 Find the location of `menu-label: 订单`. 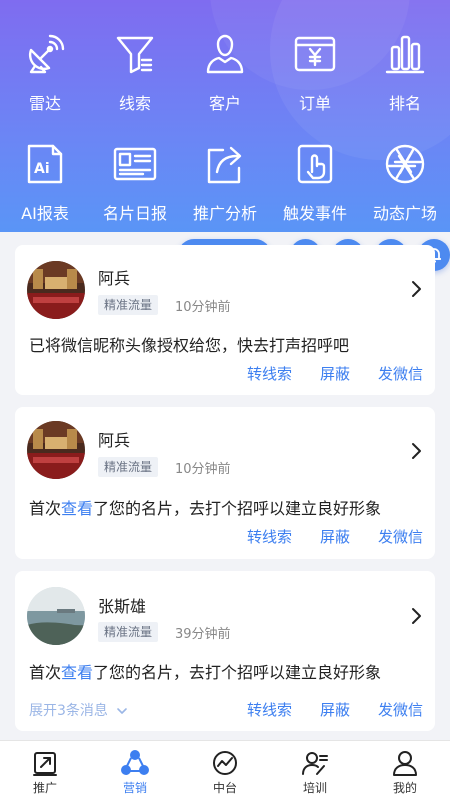

menu-label: 订单 is located at coordinates (314, 103).